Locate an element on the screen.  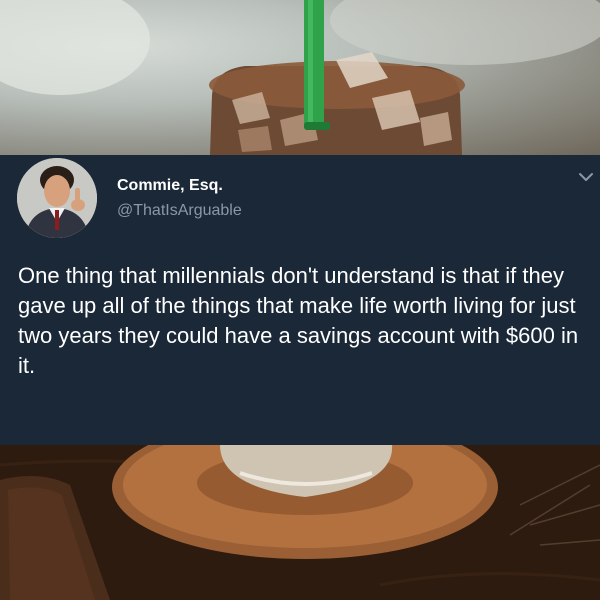
avatar-image is located at coordinates (57, 198).